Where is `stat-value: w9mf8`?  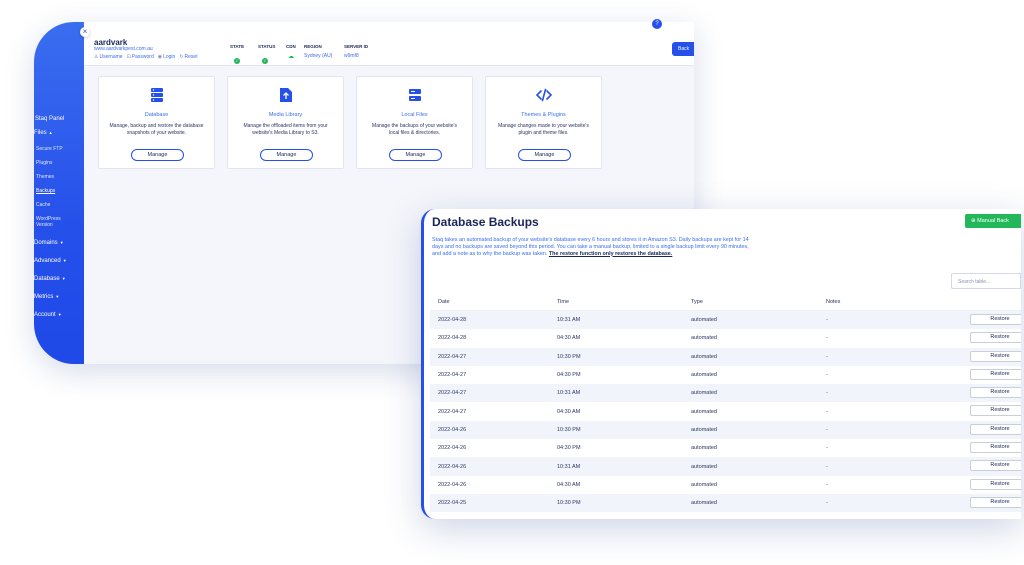
stat-value: w9mf8 is located at coordinates (351, 56).